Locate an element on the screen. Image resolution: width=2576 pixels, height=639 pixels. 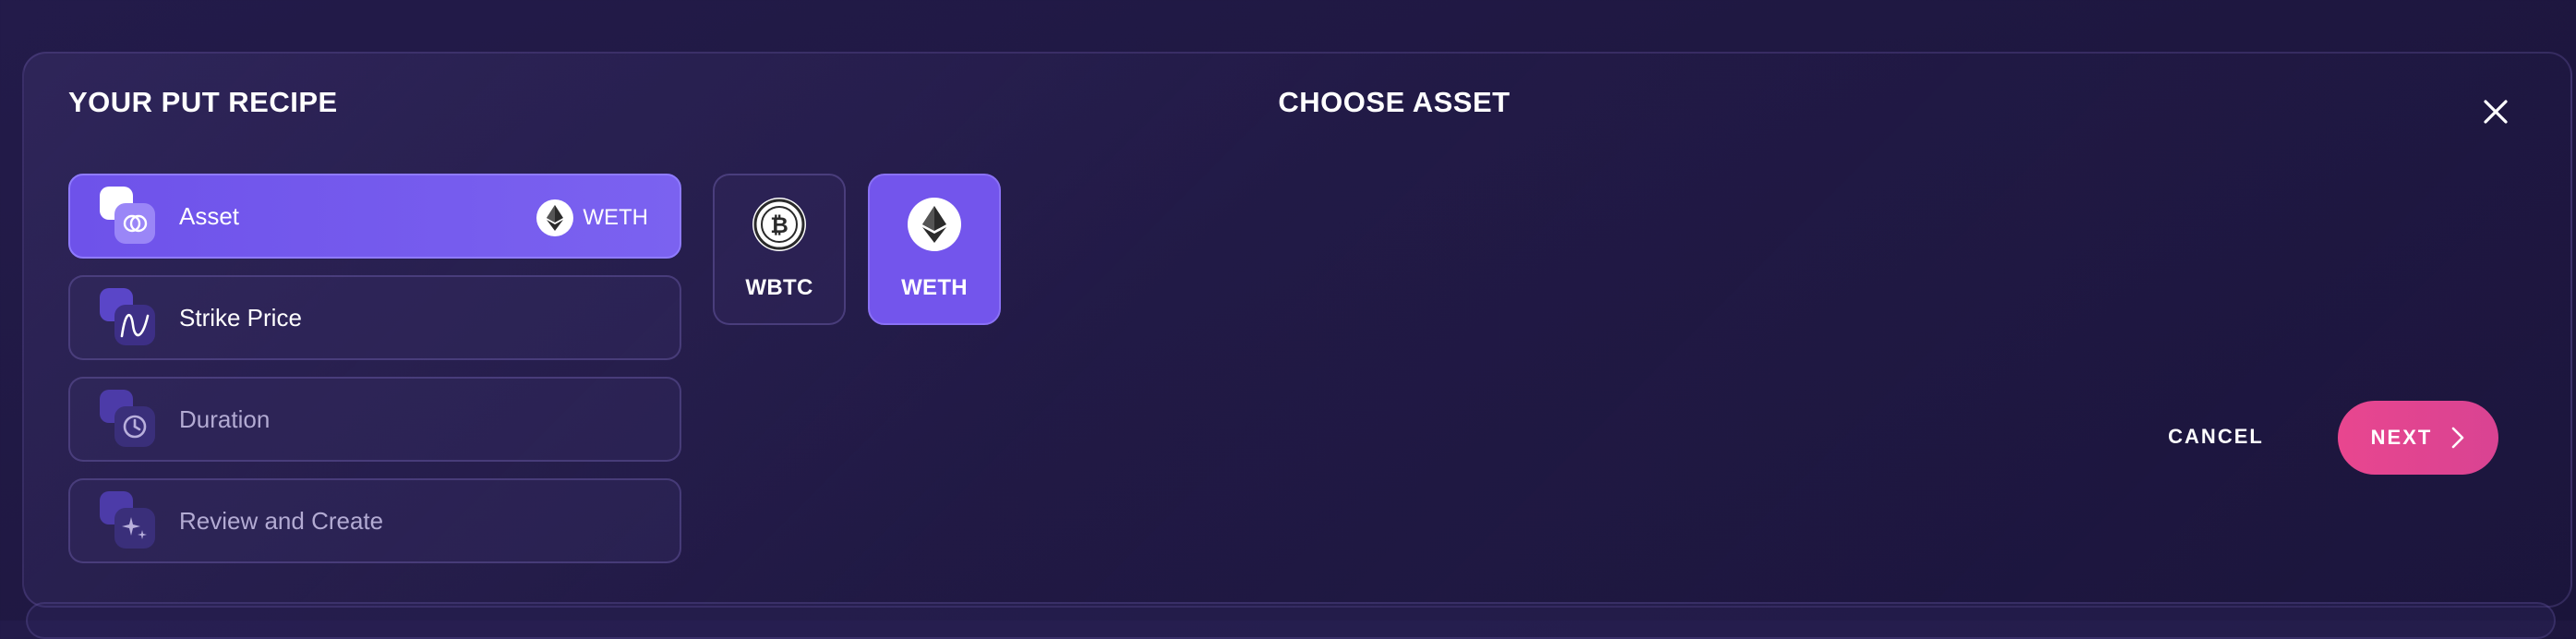
cancel-button: CANCEL is located at coordinates (2216, 437).